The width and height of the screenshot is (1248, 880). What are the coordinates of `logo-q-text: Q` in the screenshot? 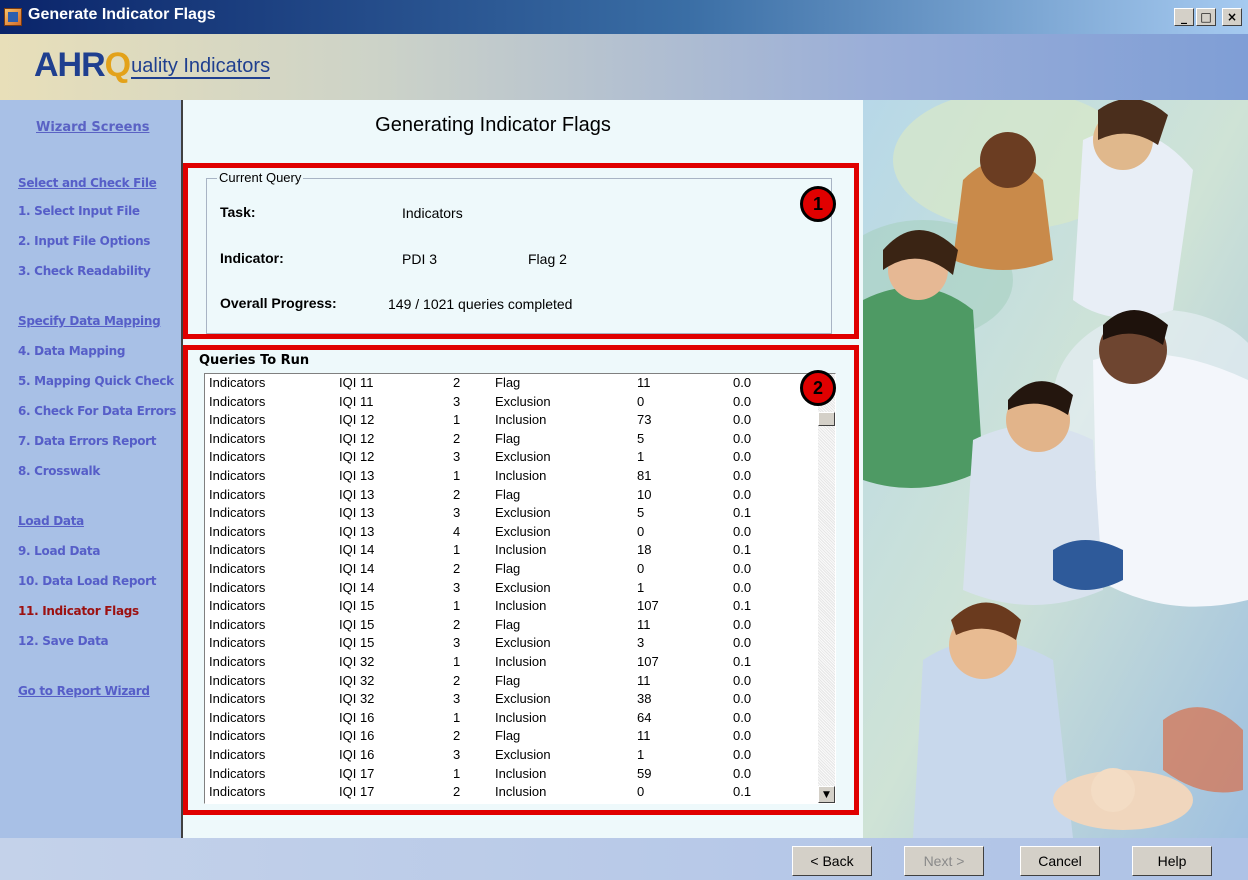 It's located at (118, 65).